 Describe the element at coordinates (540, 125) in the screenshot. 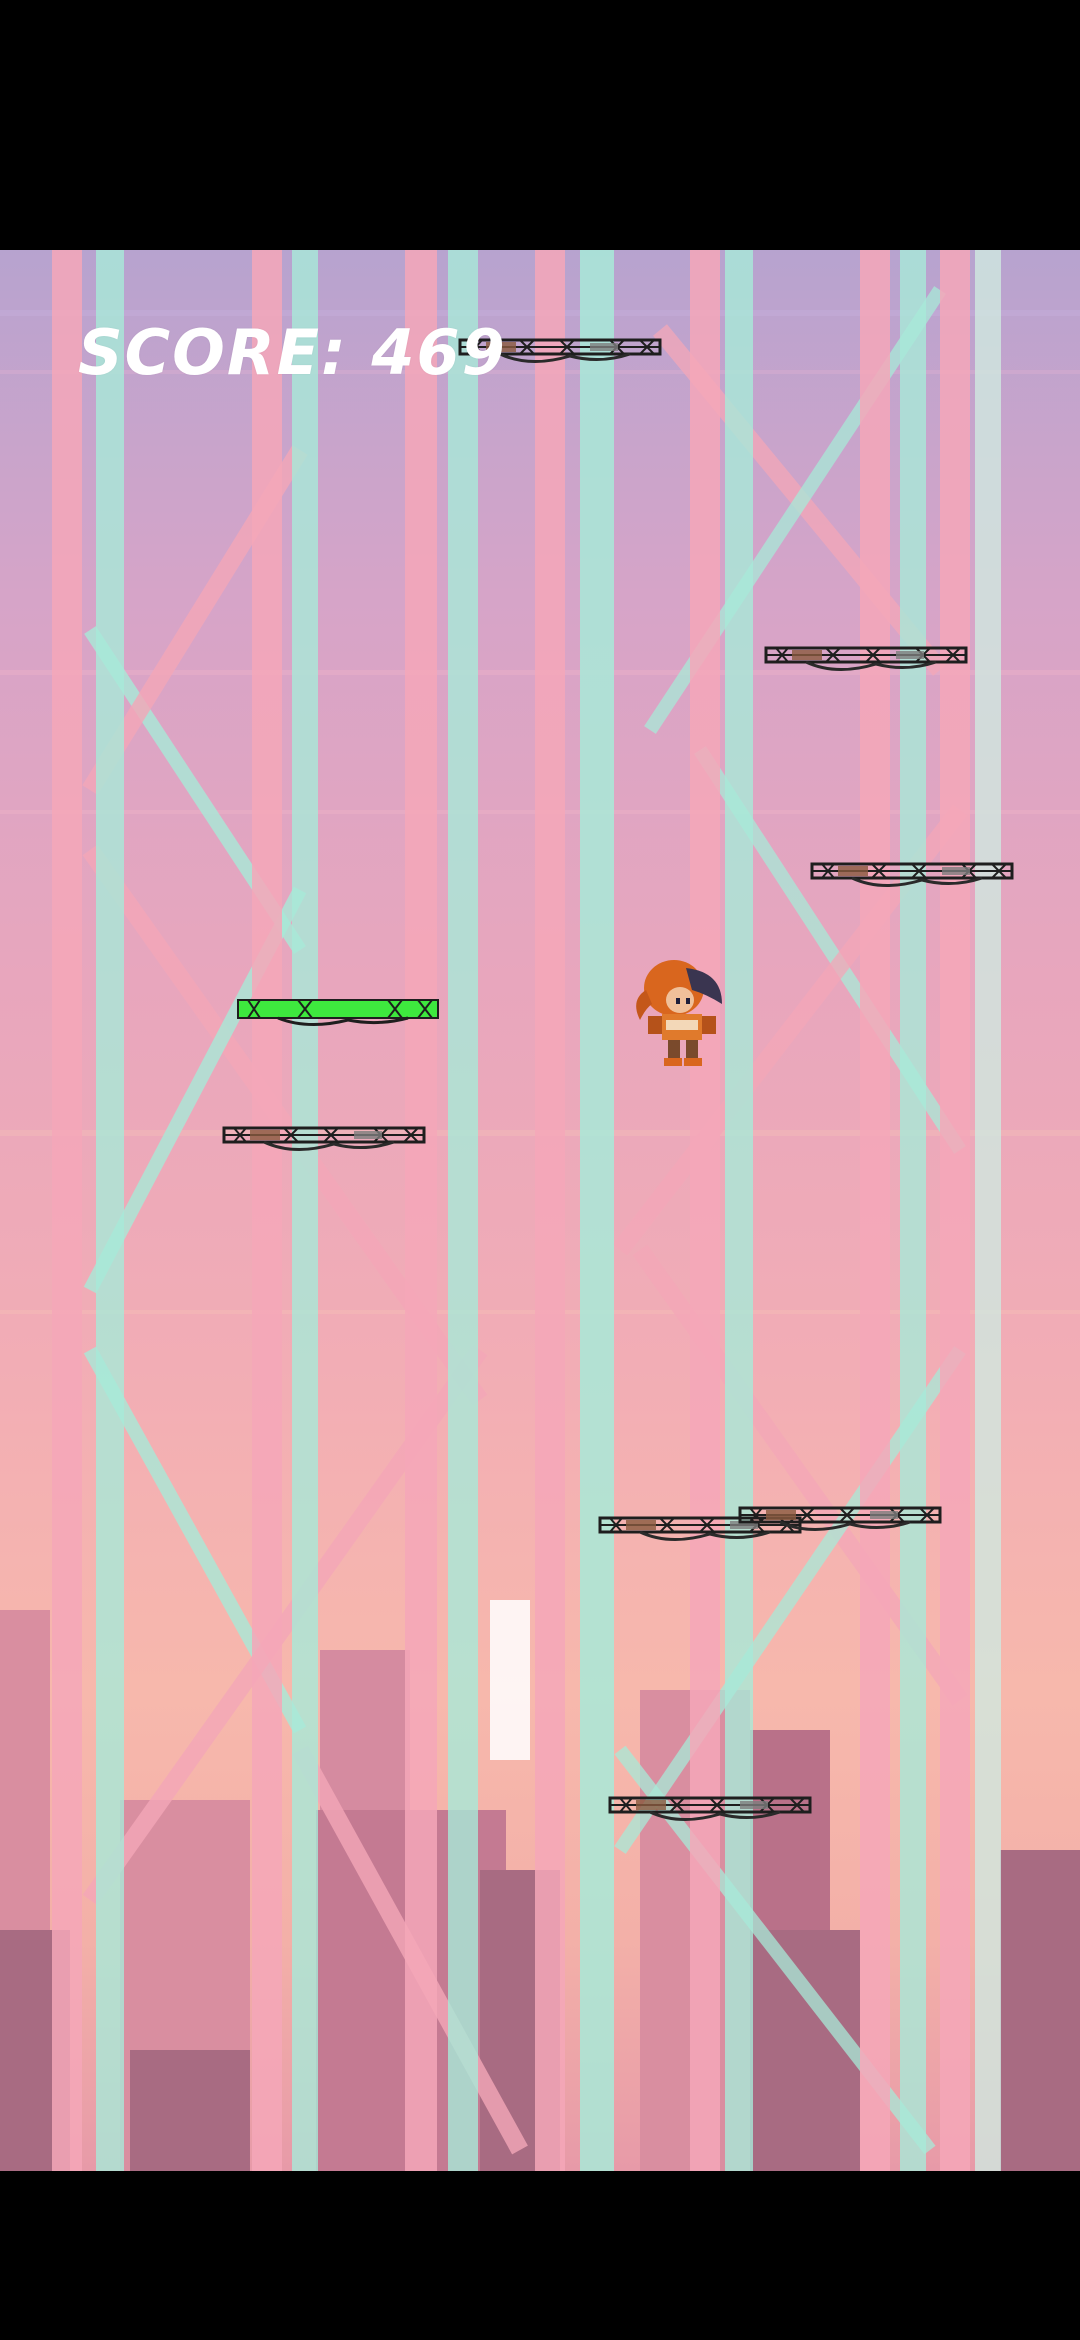

I see `top-black-bar` at that location.